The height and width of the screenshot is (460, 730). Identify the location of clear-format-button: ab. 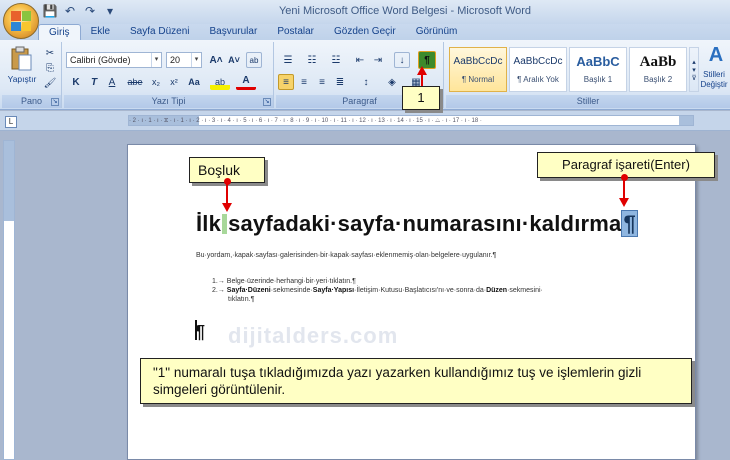
(254, 60).